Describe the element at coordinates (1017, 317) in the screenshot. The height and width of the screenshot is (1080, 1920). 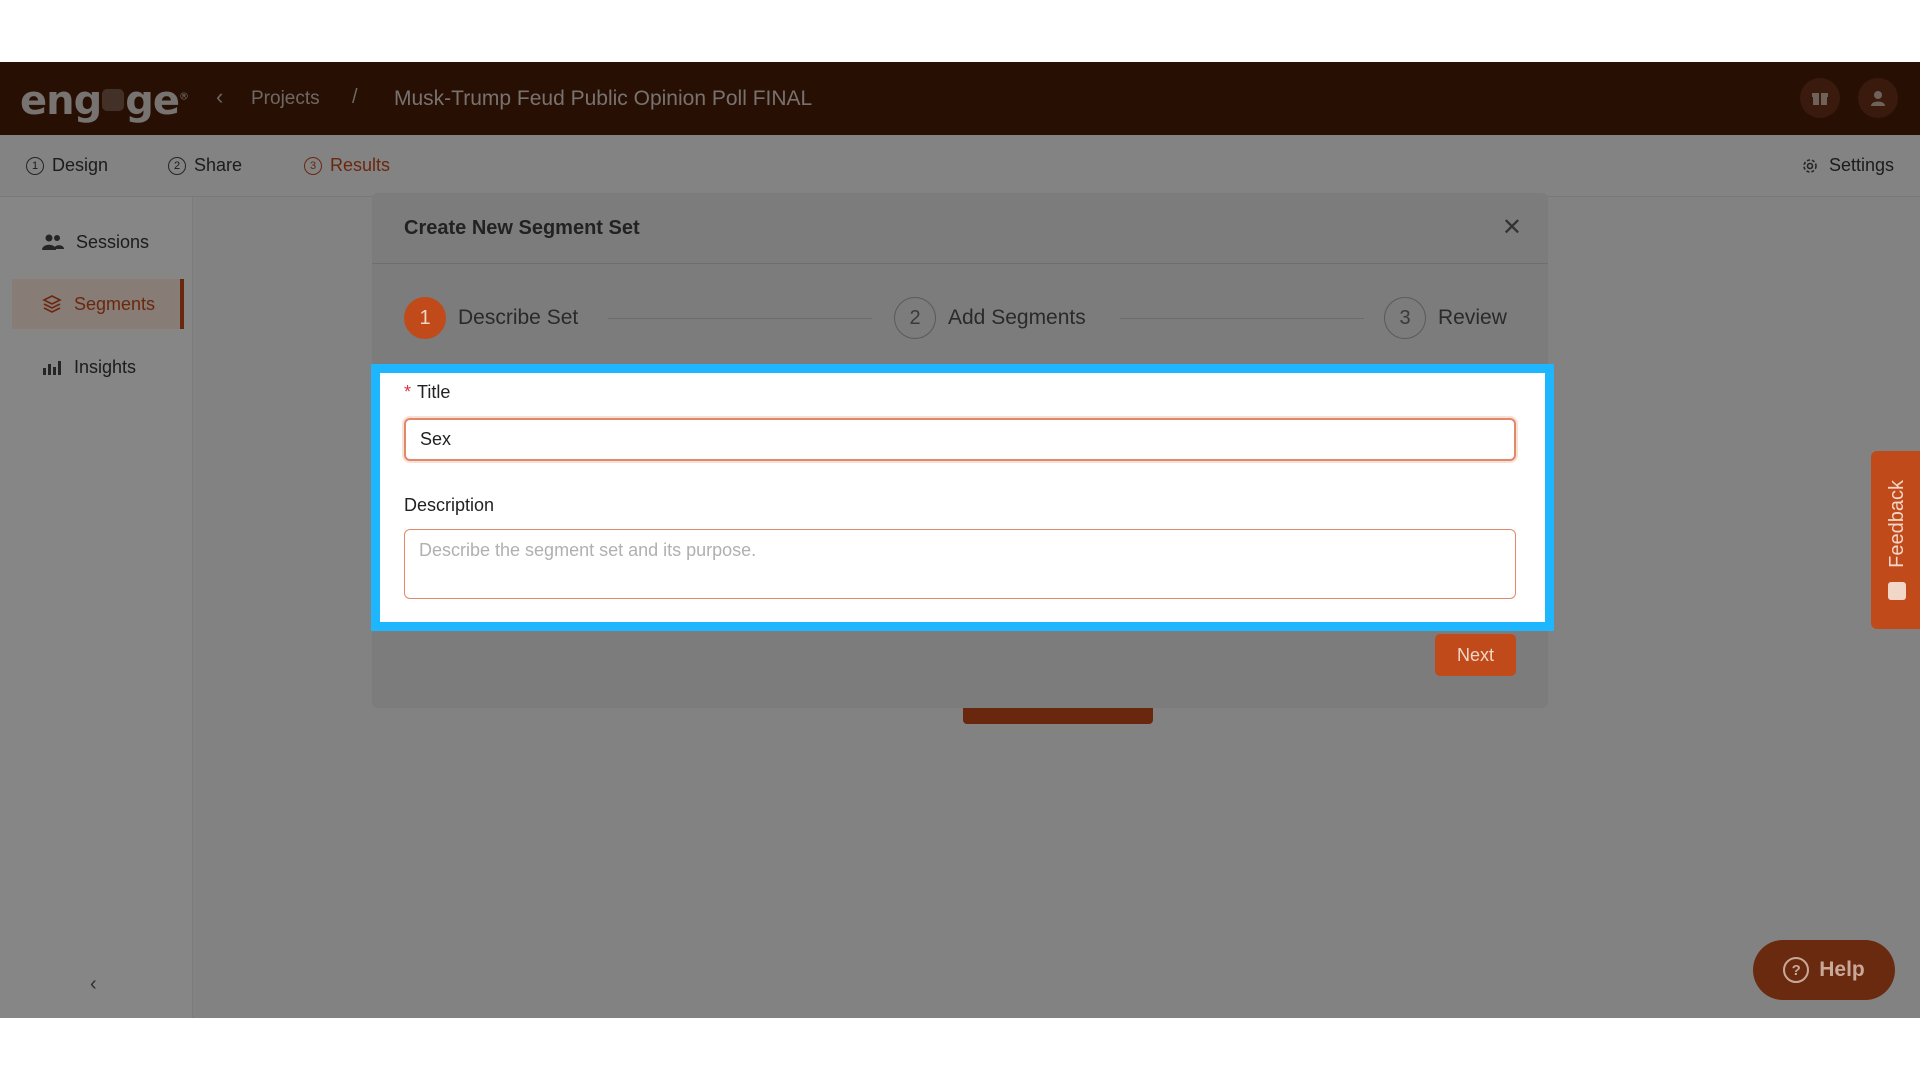
I see `step-label: Add Segments` at that location.